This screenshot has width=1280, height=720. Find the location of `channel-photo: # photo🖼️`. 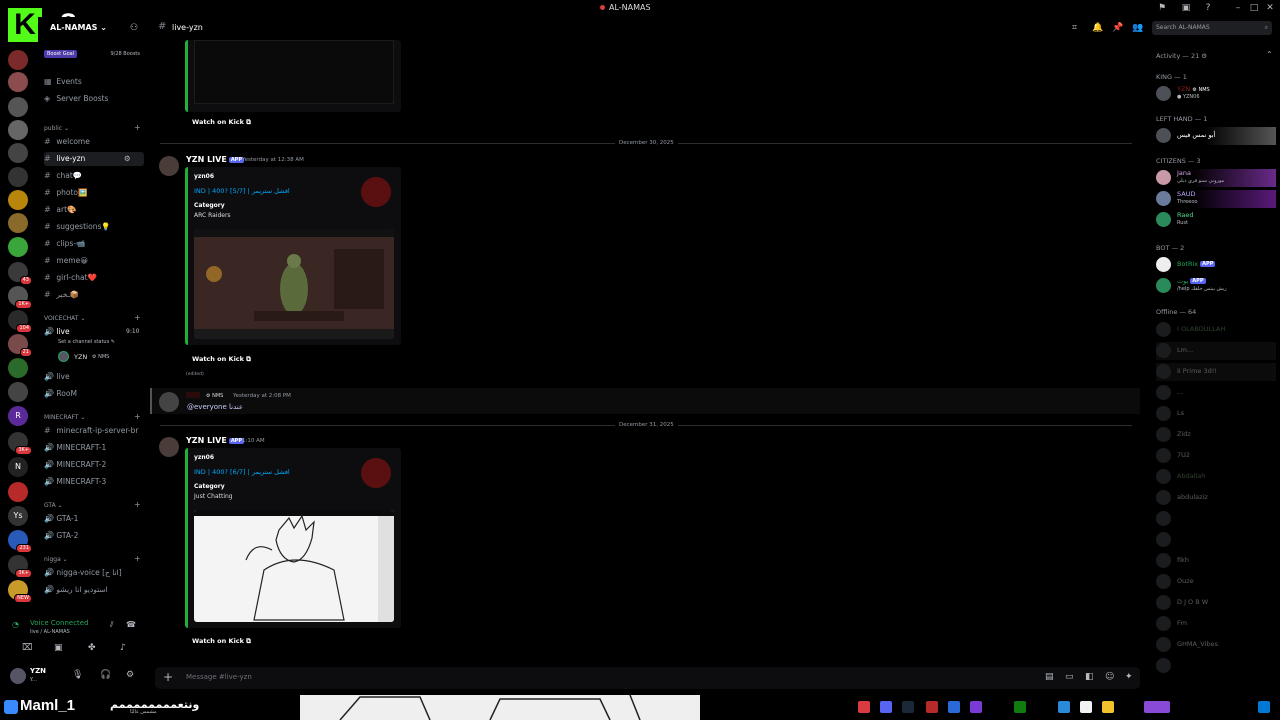

channel-photo: # photo🖼️ is located at coordinates (94, 193).